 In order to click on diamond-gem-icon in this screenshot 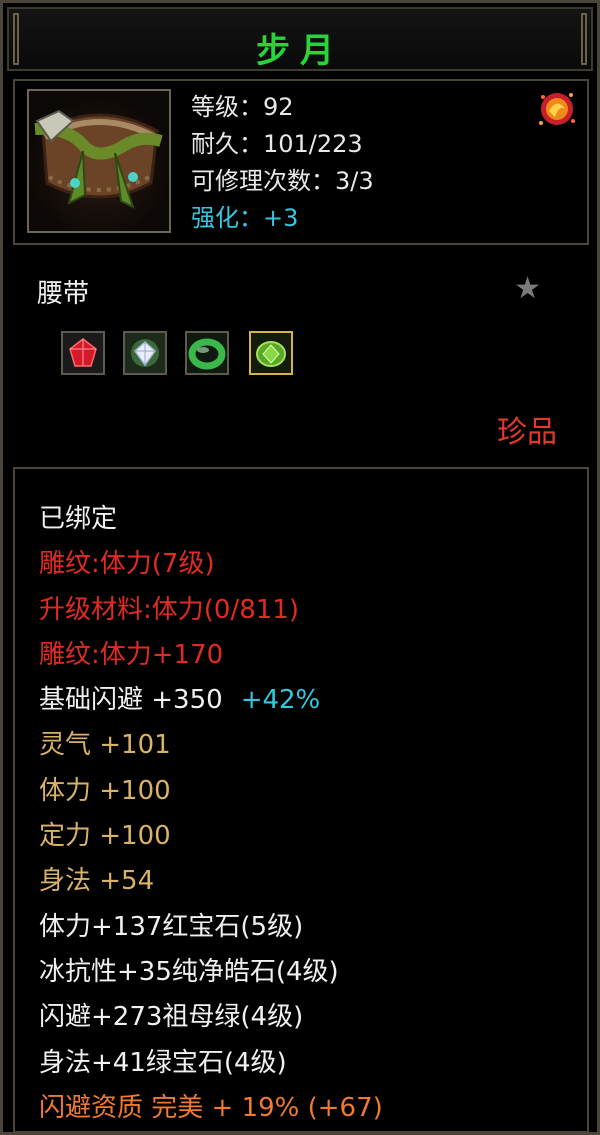, I will do `click(145, 353)`.